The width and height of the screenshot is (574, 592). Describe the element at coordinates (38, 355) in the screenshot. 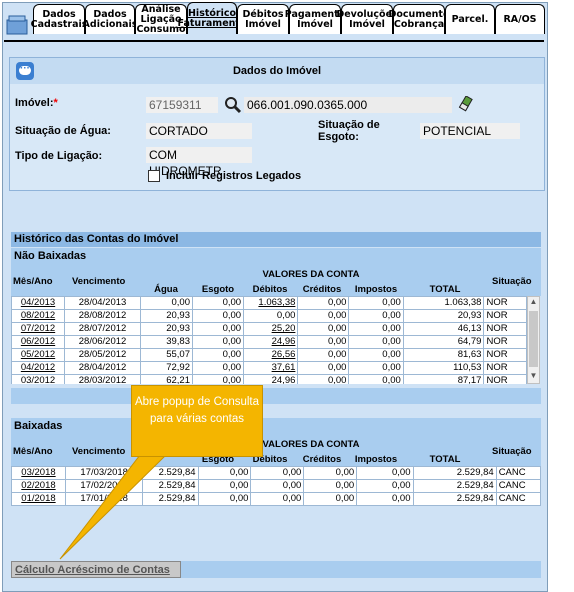

I see `cell-mes: 05/2012` at that location.